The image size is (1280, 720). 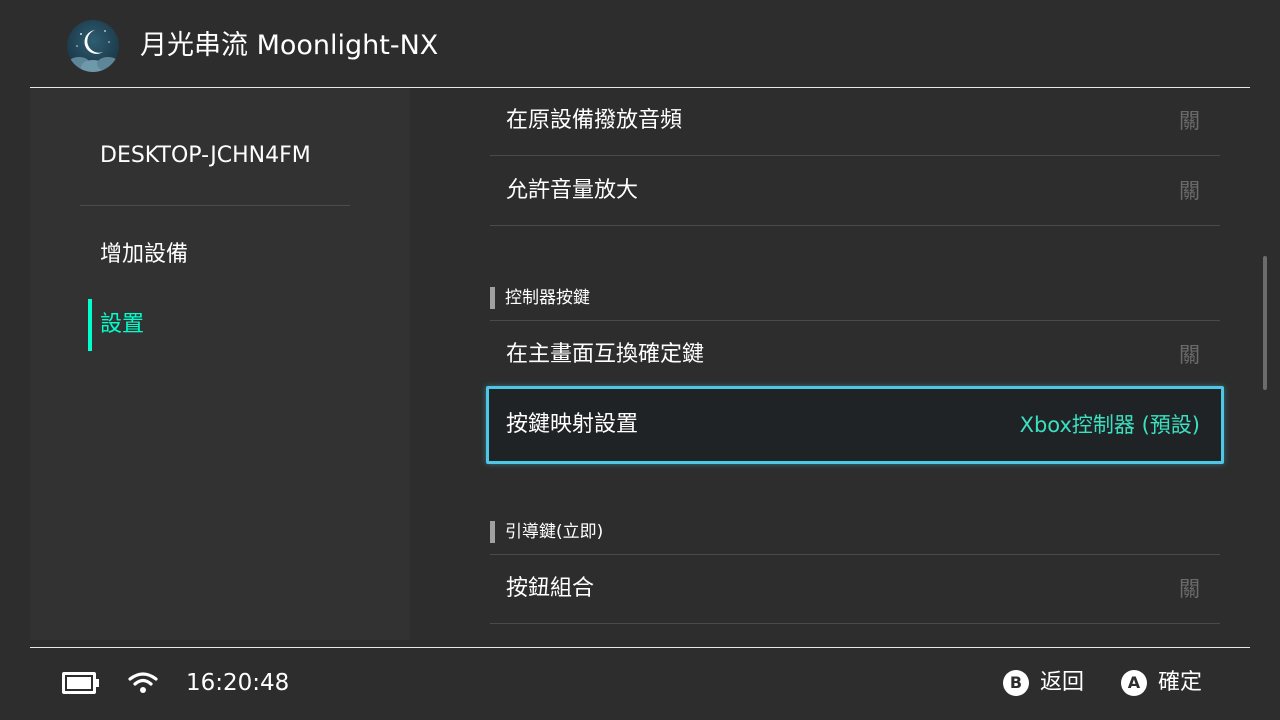 I want to click on section-title: 控制器按鍵, so click(x=547, y=298).